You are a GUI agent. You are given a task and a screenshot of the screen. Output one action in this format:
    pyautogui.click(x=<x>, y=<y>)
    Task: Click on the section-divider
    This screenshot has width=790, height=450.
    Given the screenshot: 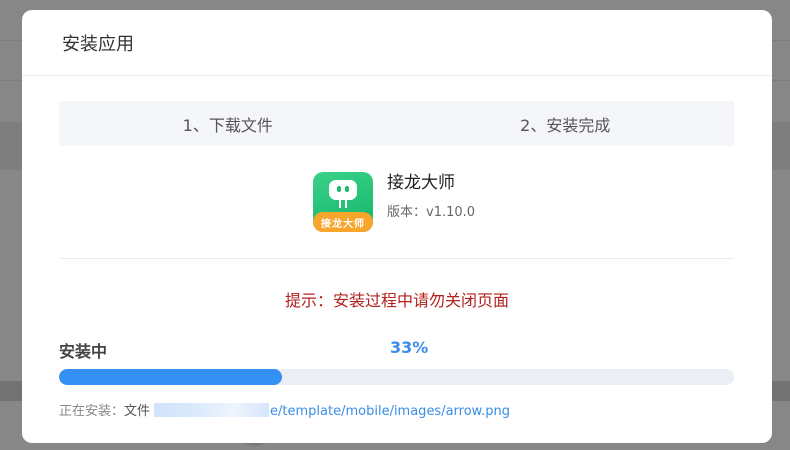 What is the action you would take?
    pyautogui.click(x=396, y=258)
    